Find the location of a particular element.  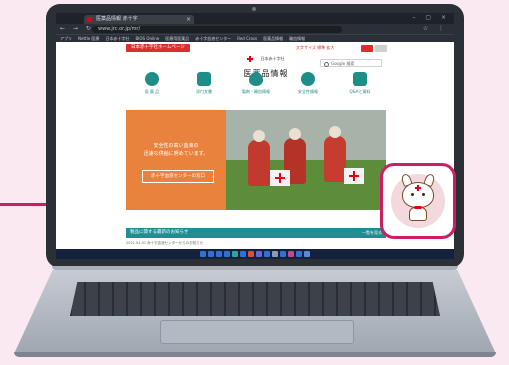

drop-icon is located at coordinates (256, 79).